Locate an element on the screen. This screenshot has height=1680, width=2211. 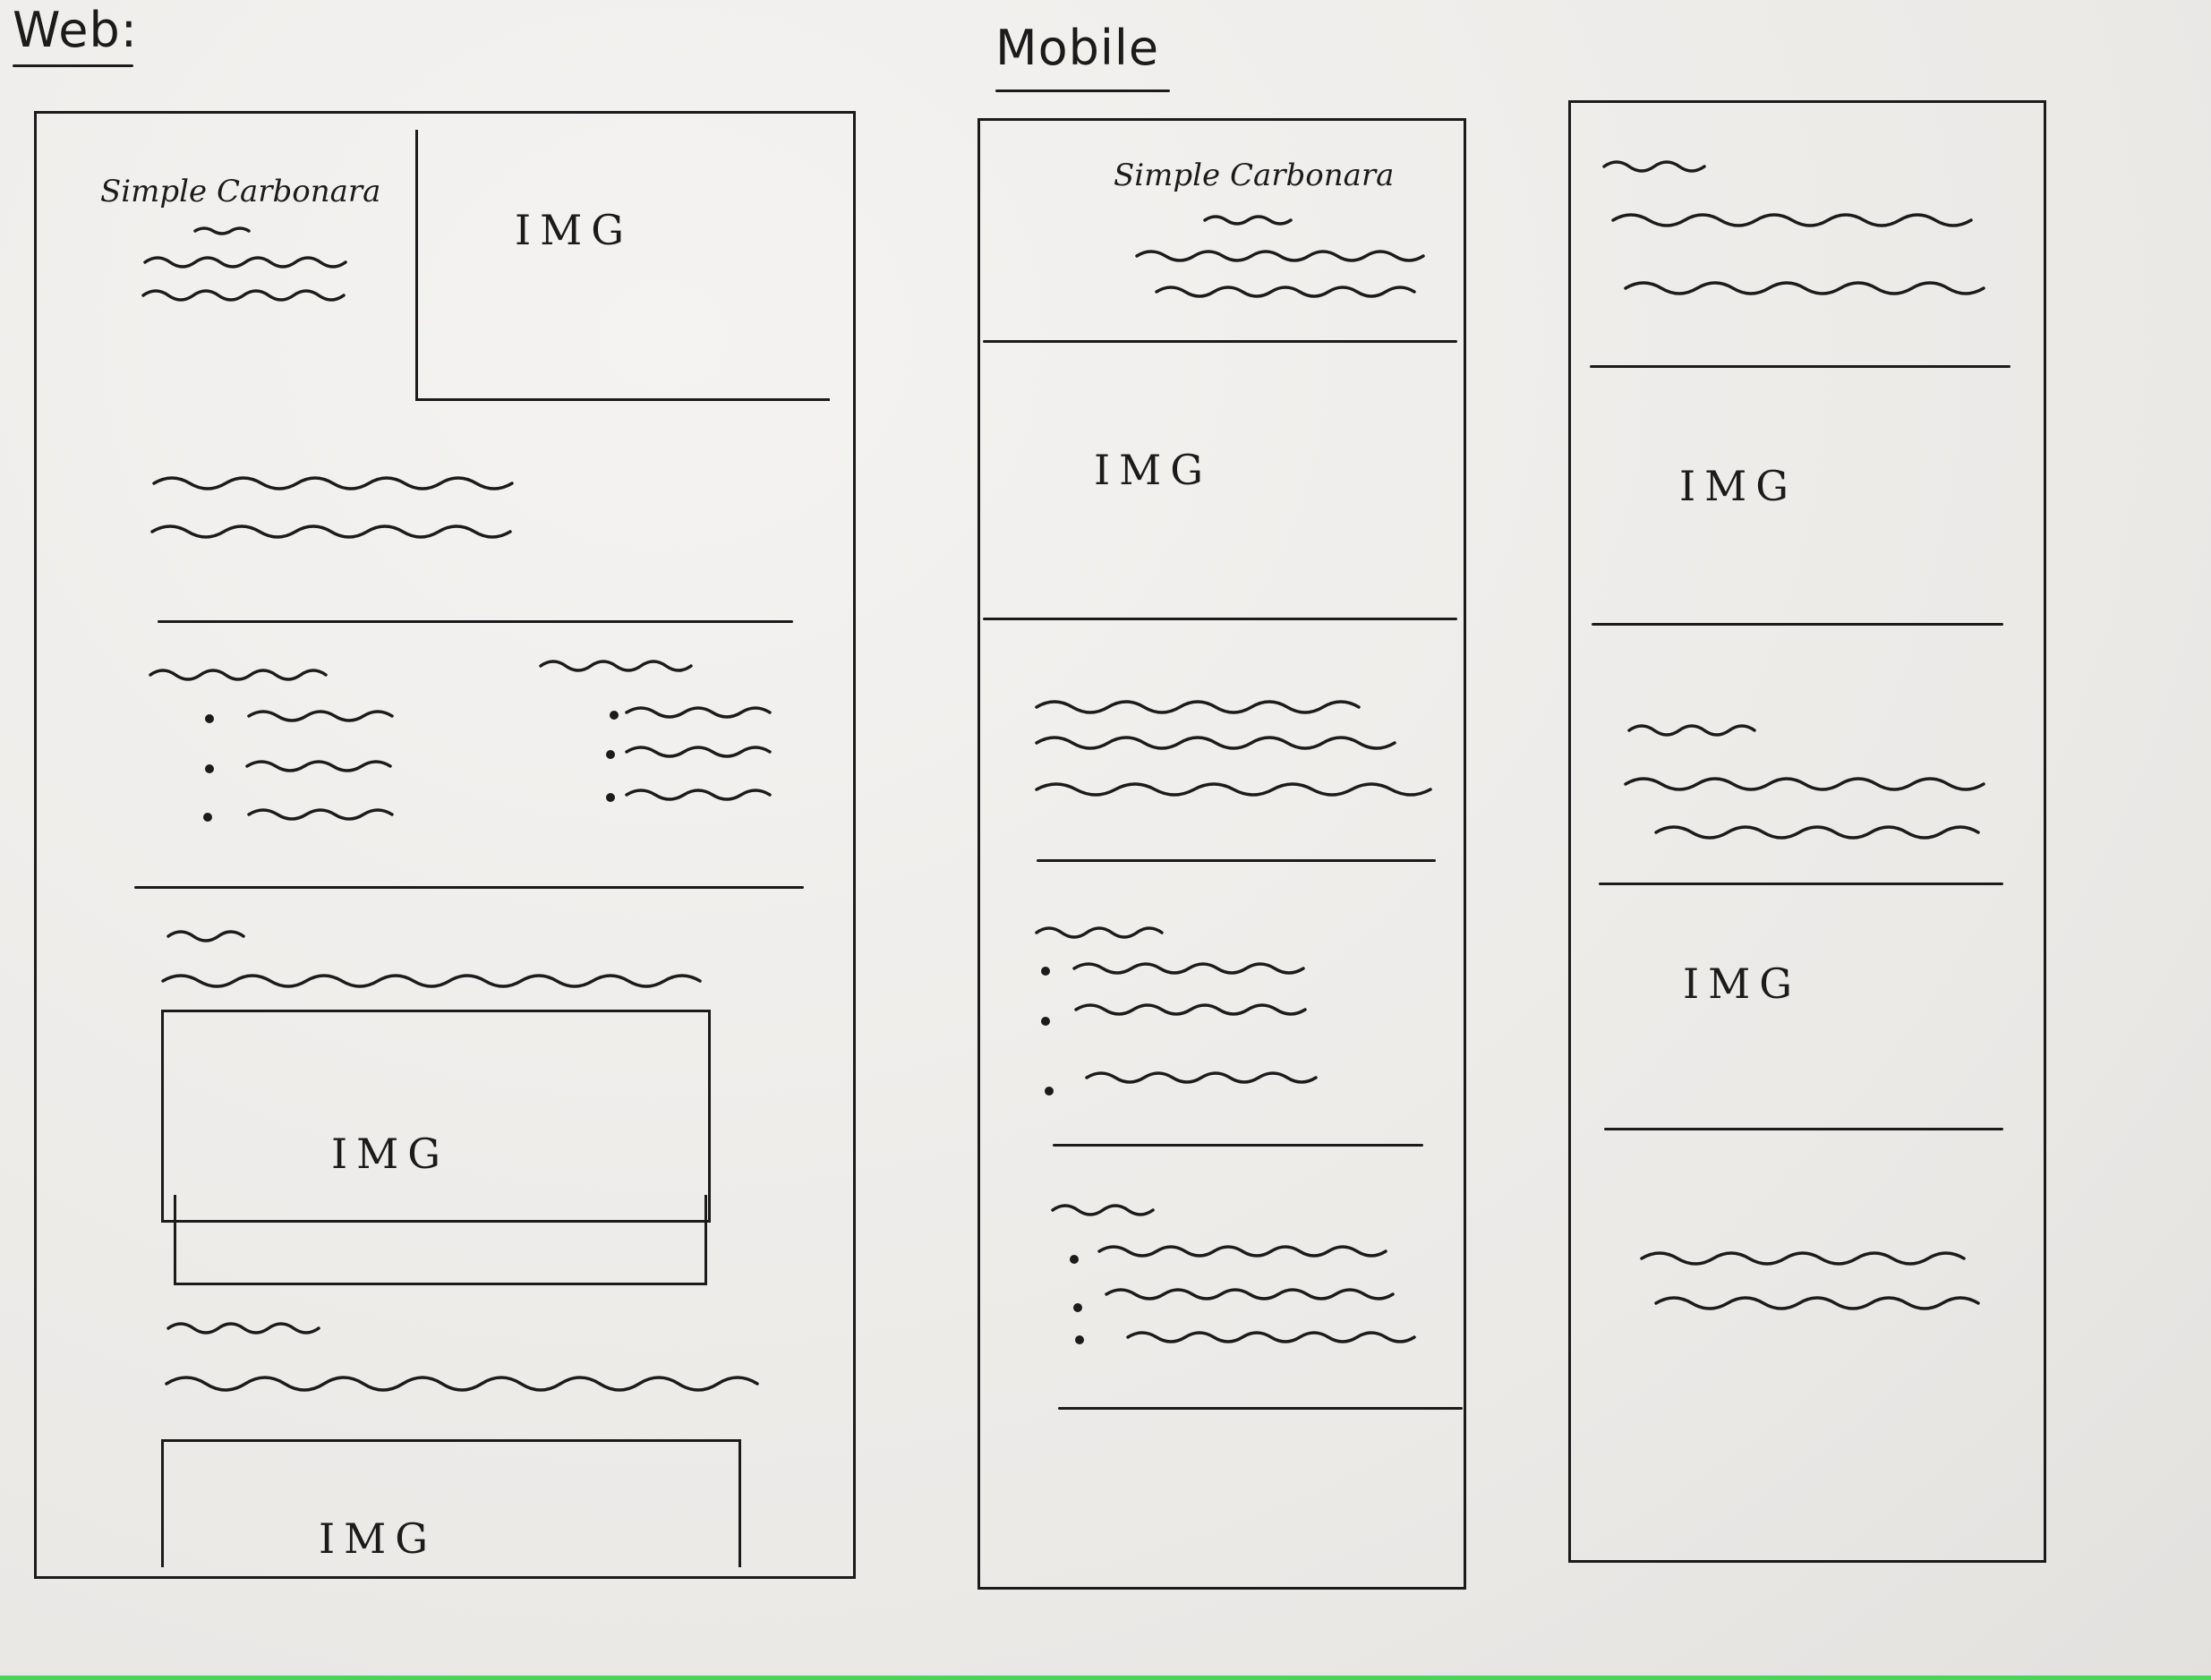
web-step-image is located at coordinates (436, 1116).